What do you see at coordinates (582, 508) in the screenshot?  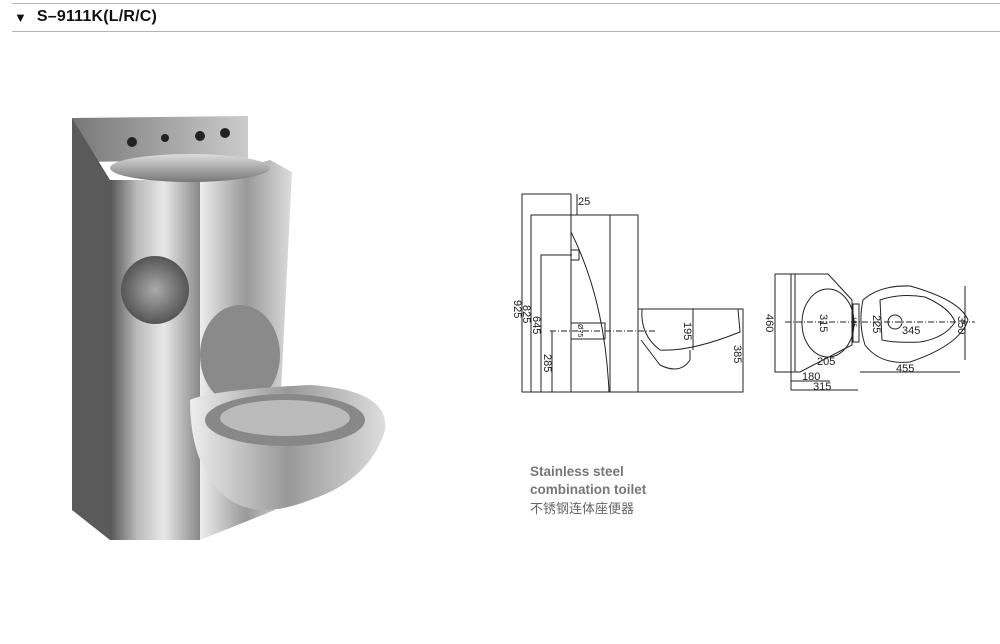 I see `caption-chinese: 不锈钢连体座便器` at bounding box center [582, 508].